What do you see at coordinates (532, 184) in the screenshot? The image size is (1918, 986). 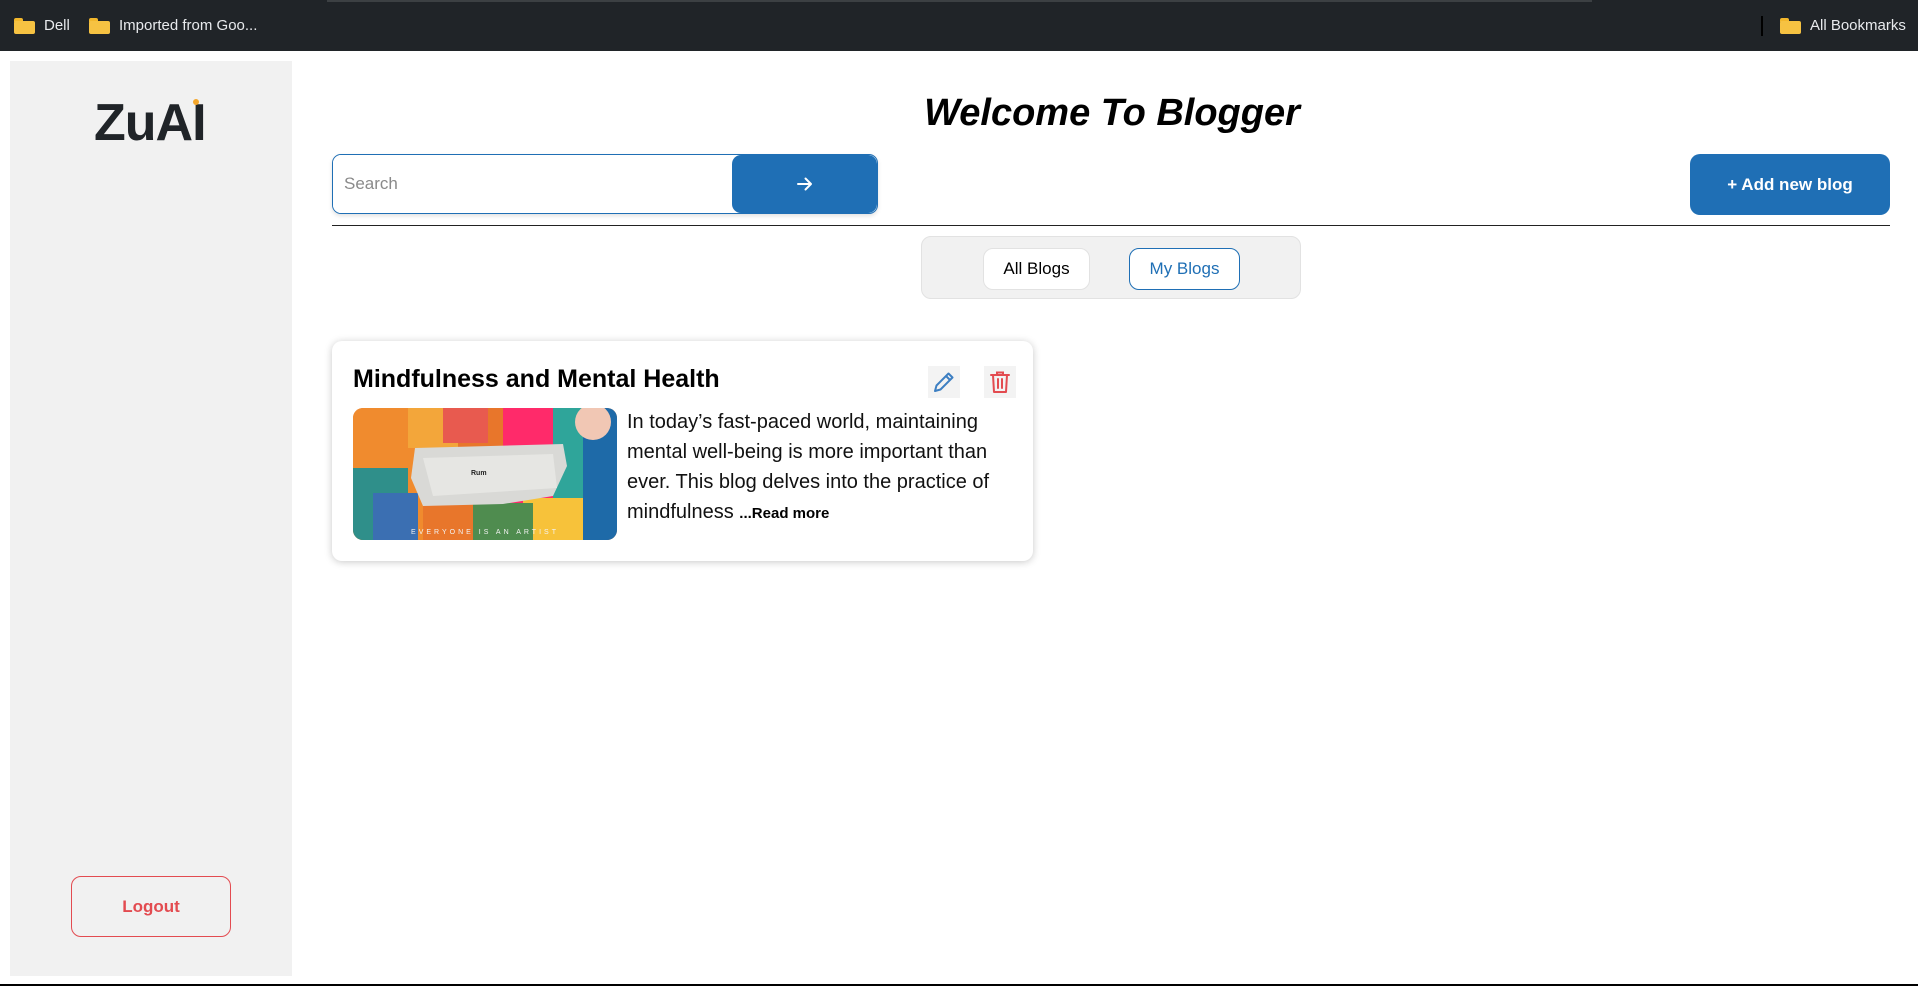 I see `search-input` at bounding box center [532, 184].